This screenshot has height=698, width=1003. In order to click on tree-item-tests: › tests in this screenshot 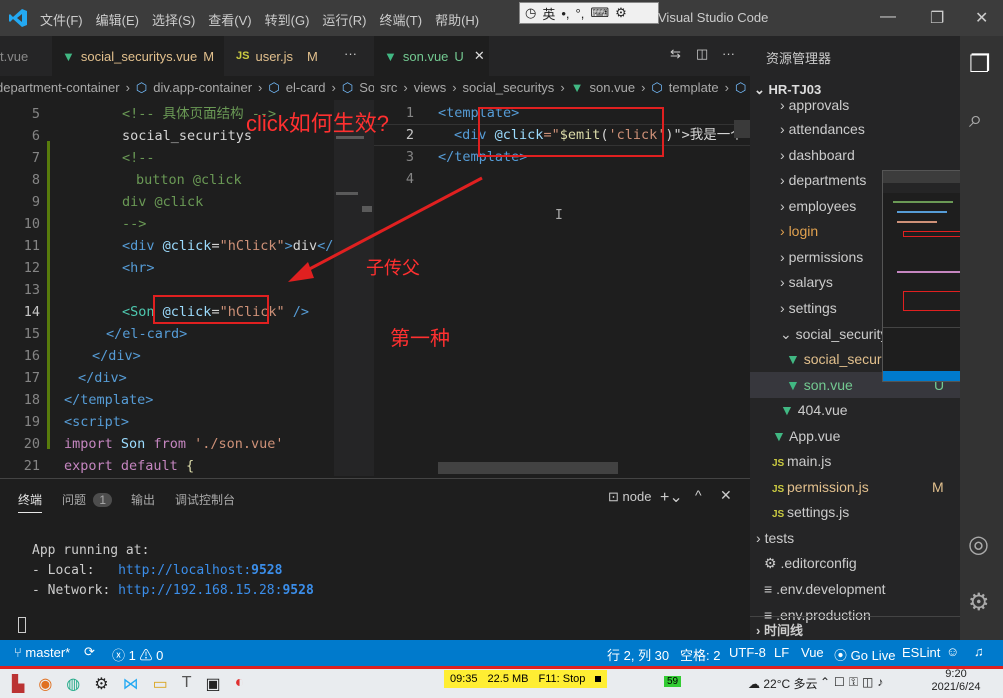, I will do `click(775, 538)`.